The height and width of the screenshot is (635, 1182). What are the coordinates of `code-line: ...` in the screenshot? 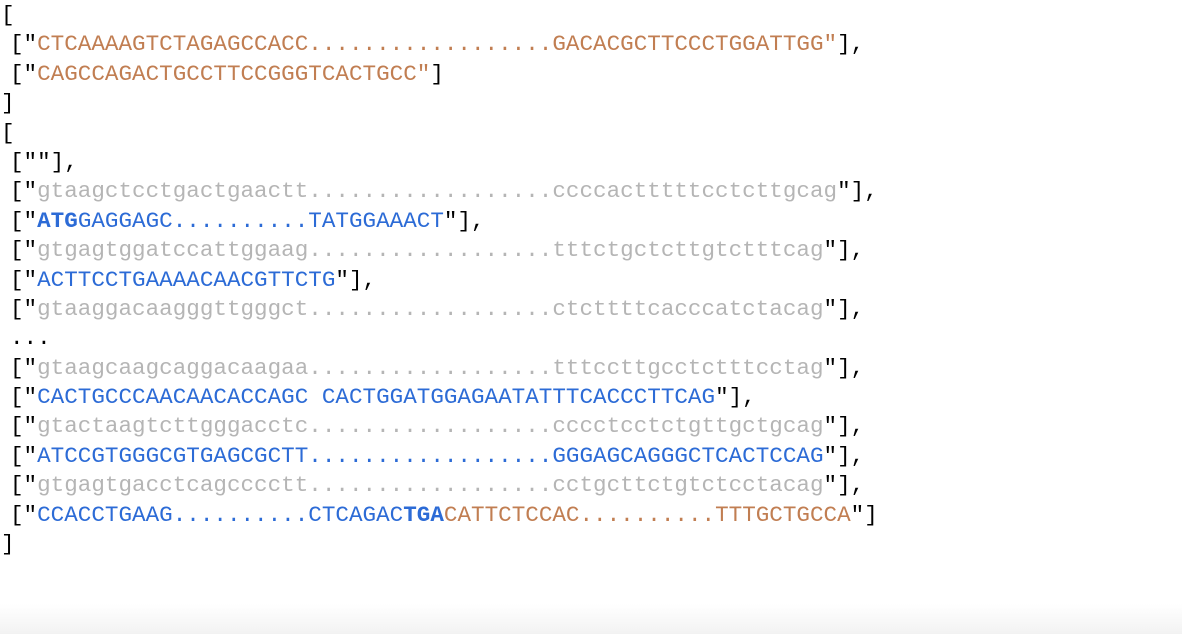 It's located at (591, 338).